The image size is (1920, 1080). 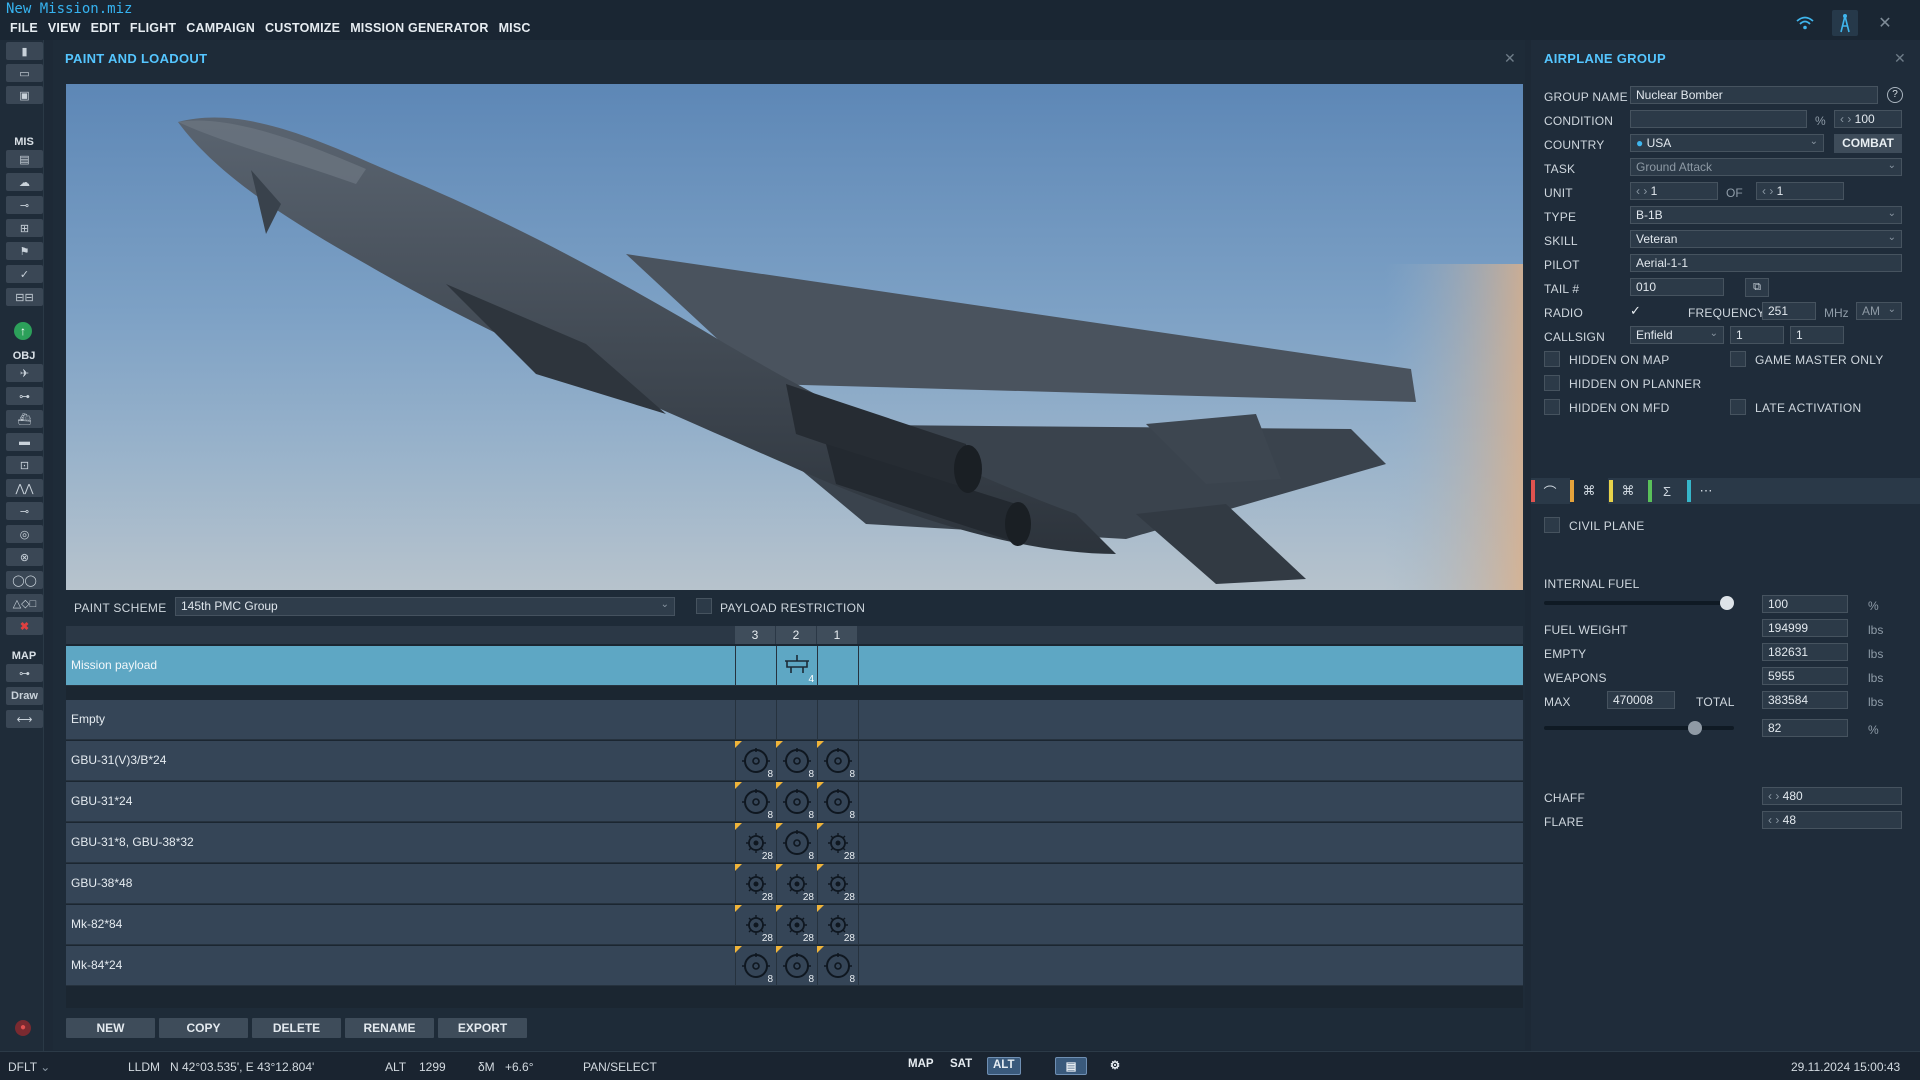 What do you see at coordinates (24, 511) in the screenshot?
I see `nav-point-icon: ⊸` at bounding box center [24, 511].